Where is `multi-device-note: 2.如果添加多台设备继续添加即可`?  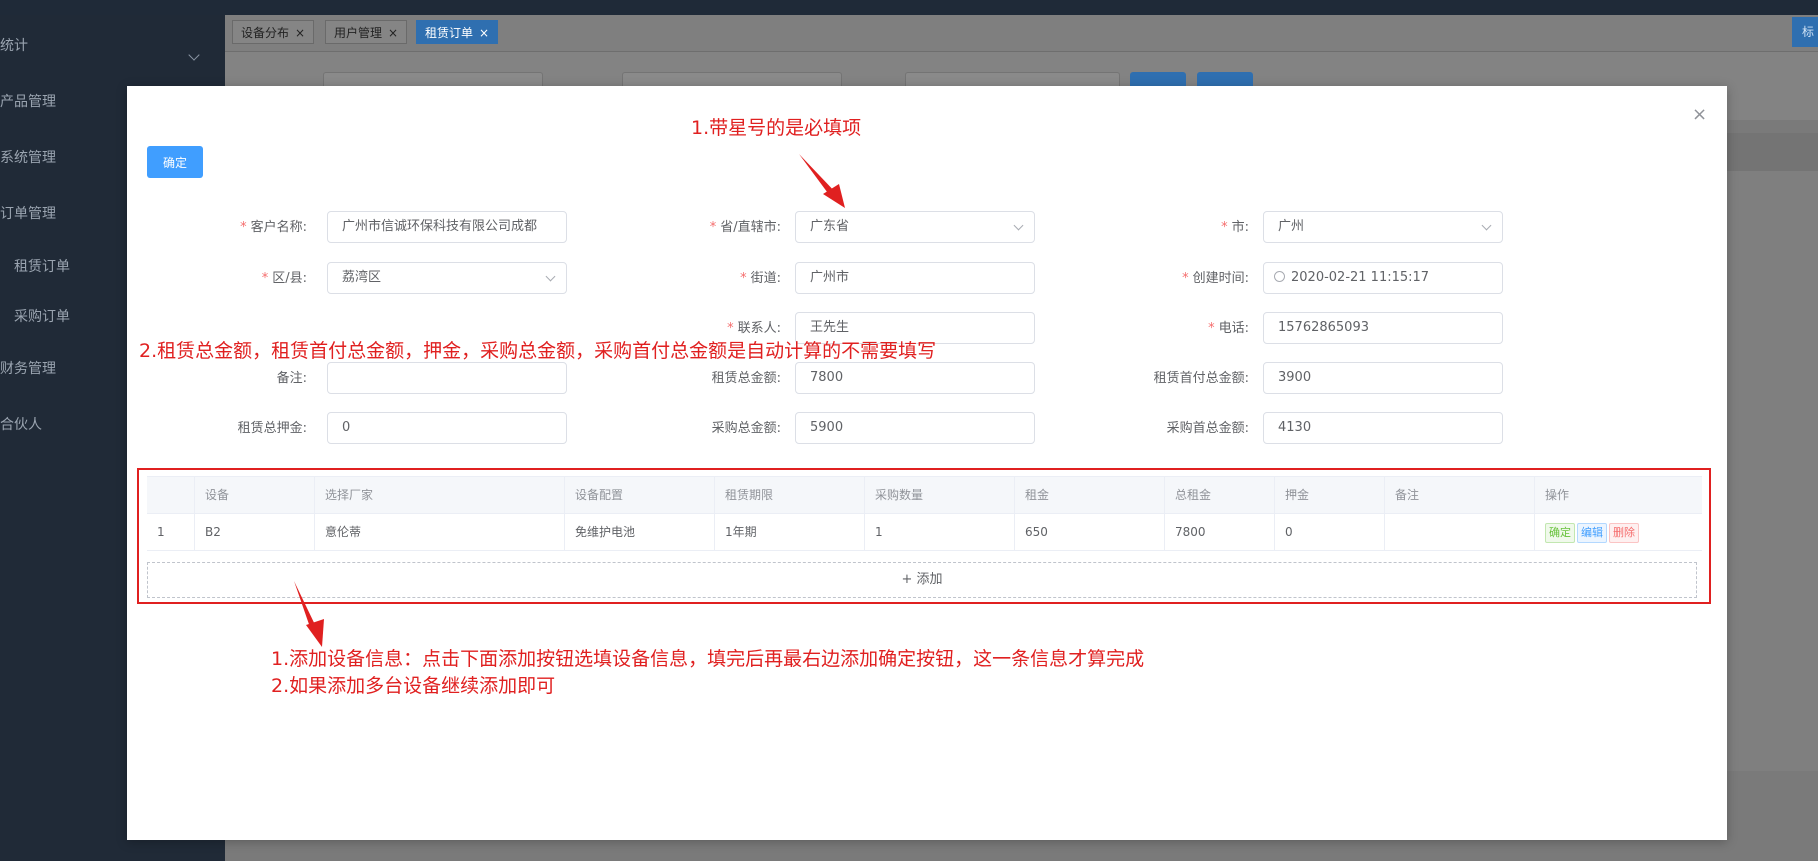 multi-device-note: 2.如果添加多台设备继续添加即可 is located at coordinates (413, 686).